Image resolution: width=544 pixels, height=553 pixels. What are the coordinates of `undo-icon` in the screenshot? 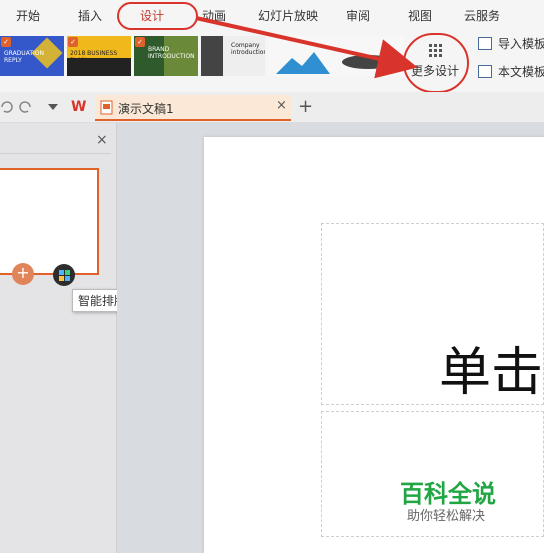 It's located at (7, 107).